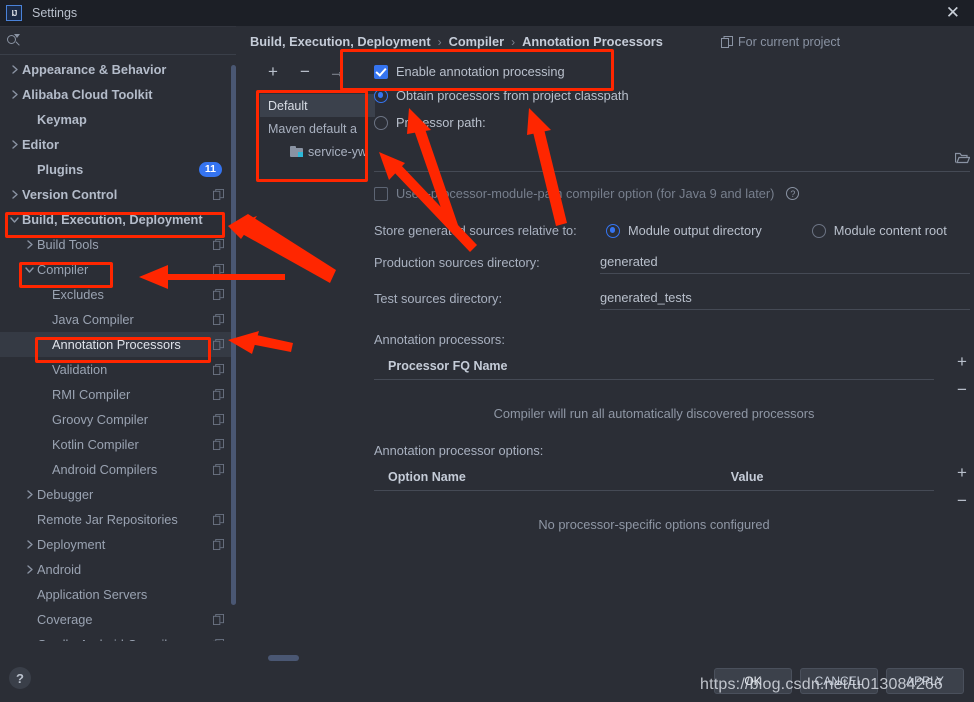  I want to click on sidebar-item-kotlin-compiler: Kotlin Compiler, so click(118, 444).